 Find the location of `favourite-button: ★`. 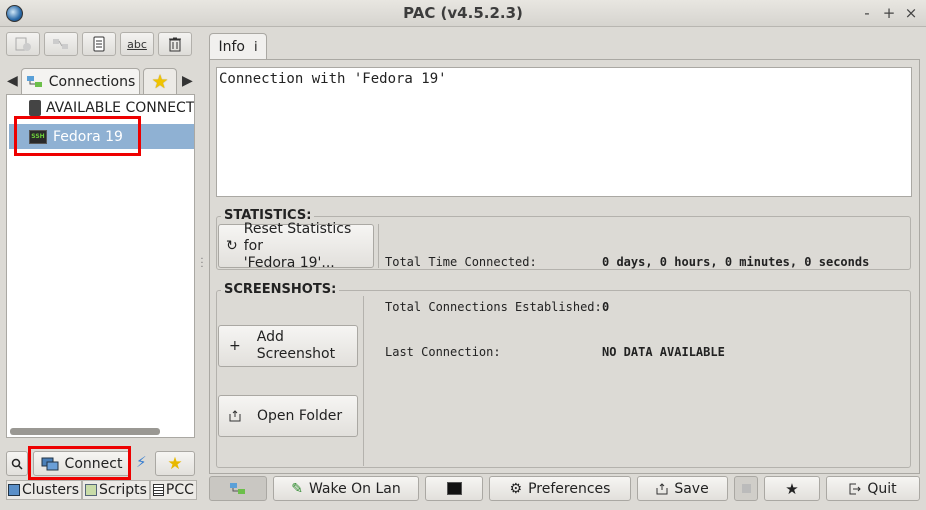

favourite-button: ★ is located at coordinates (792, 488).